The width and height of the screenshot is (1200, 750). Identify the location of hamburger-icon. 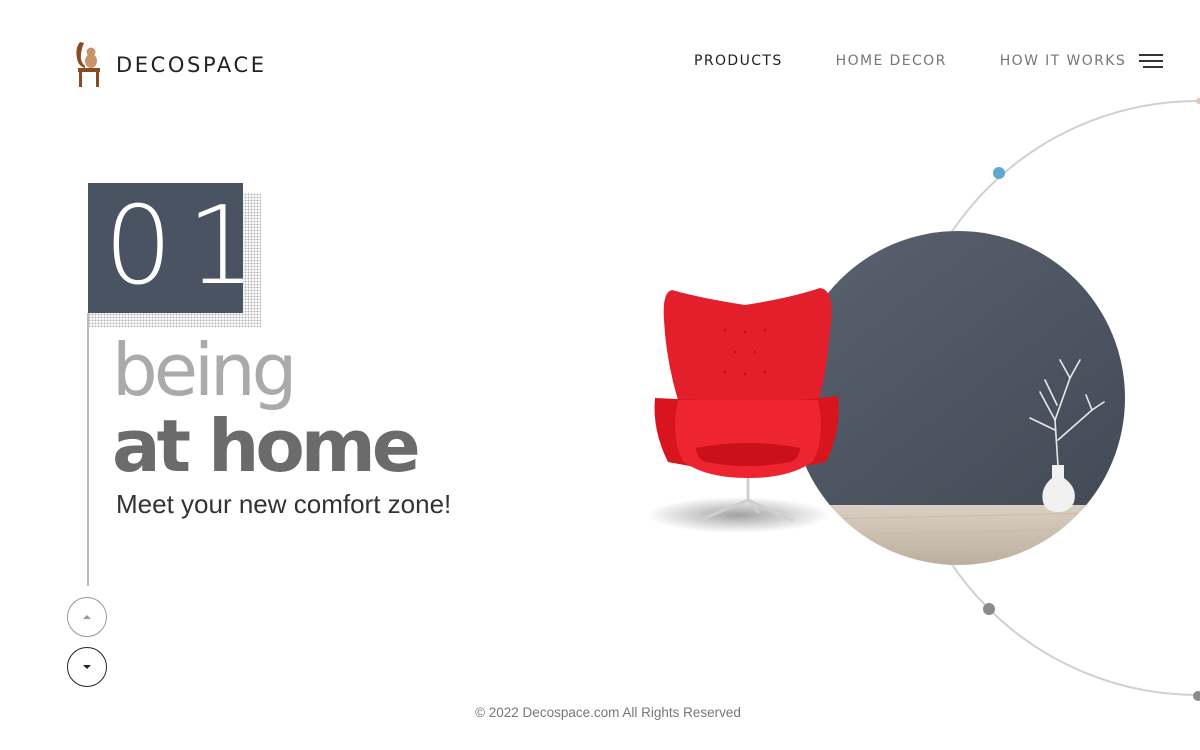
(1151, 61).